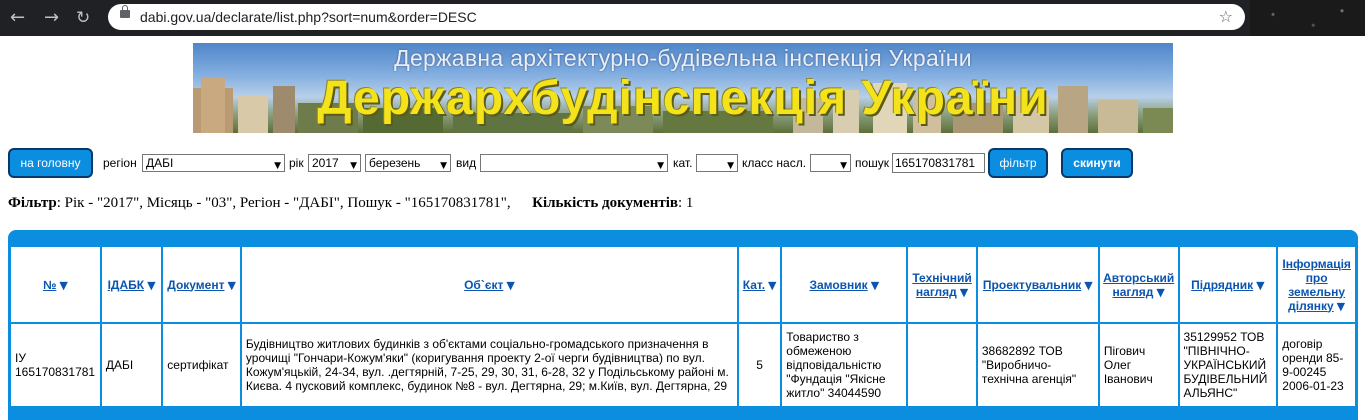 The height and width of the screenshot is (420, 1365). Describe the element at coordinates (55, 284) in the screenshot. I see `column-header-number: № ▼` at that location.